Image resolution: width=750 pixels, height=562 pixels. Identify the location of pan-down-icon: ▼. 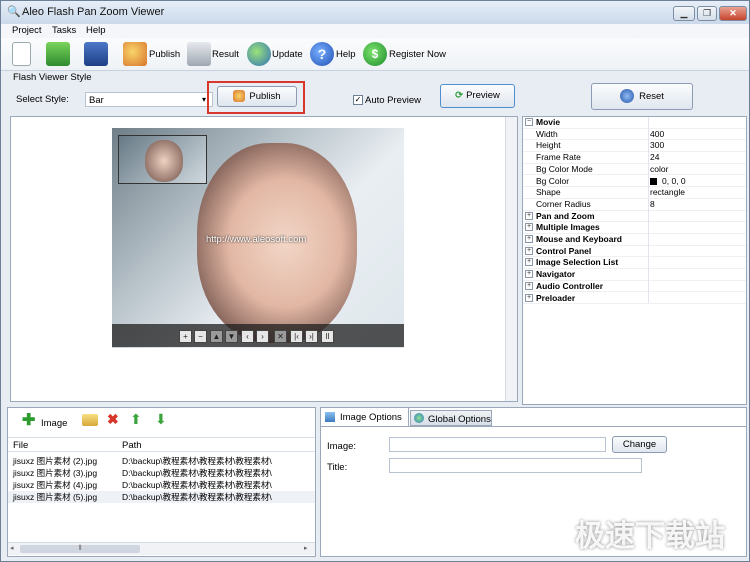
(231, 336).